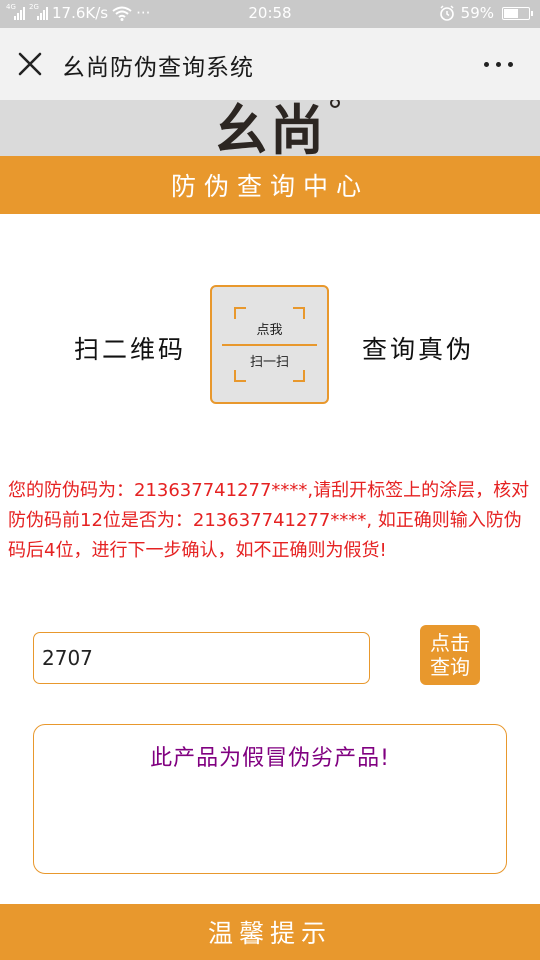  What do you see at coordinates (269, 330) in the screenshot?
I see `scan-button-top-label: 点我` at bounding box center [269, 330].